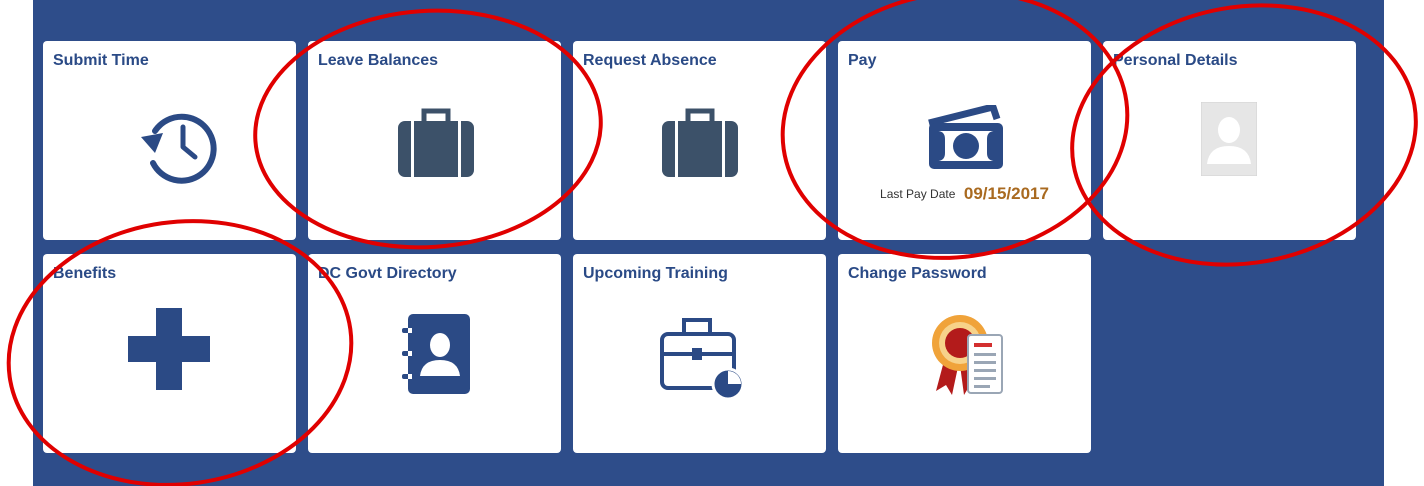  What do you see at coordinates (387, 273) in the screenshot?
I see `tile-title: DC Govt Directory` at bounding box center [387, 273].